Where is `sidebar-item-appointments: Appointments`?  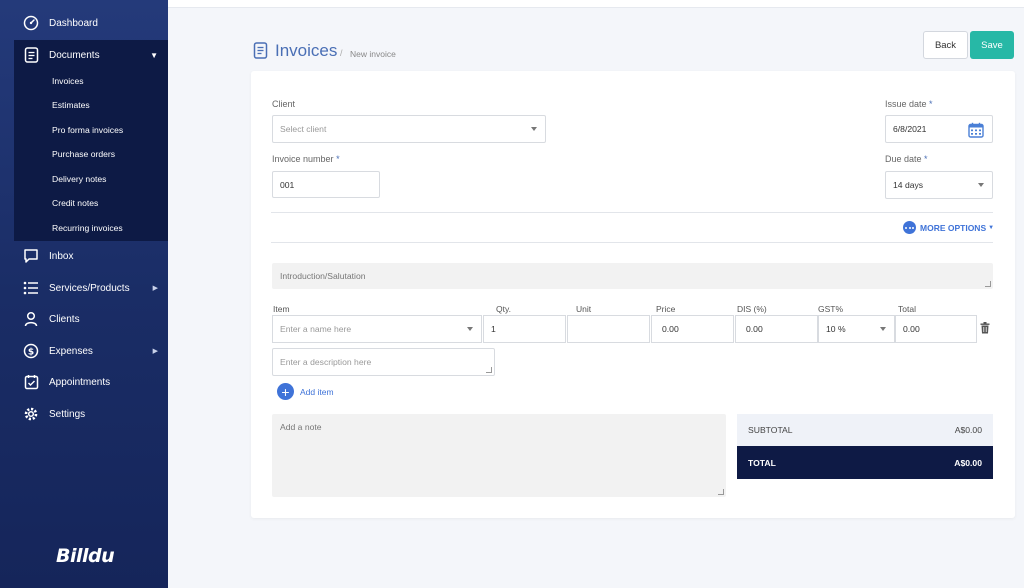
sidebar-item-appointments: Appointments is located at coordinates (84, 382).